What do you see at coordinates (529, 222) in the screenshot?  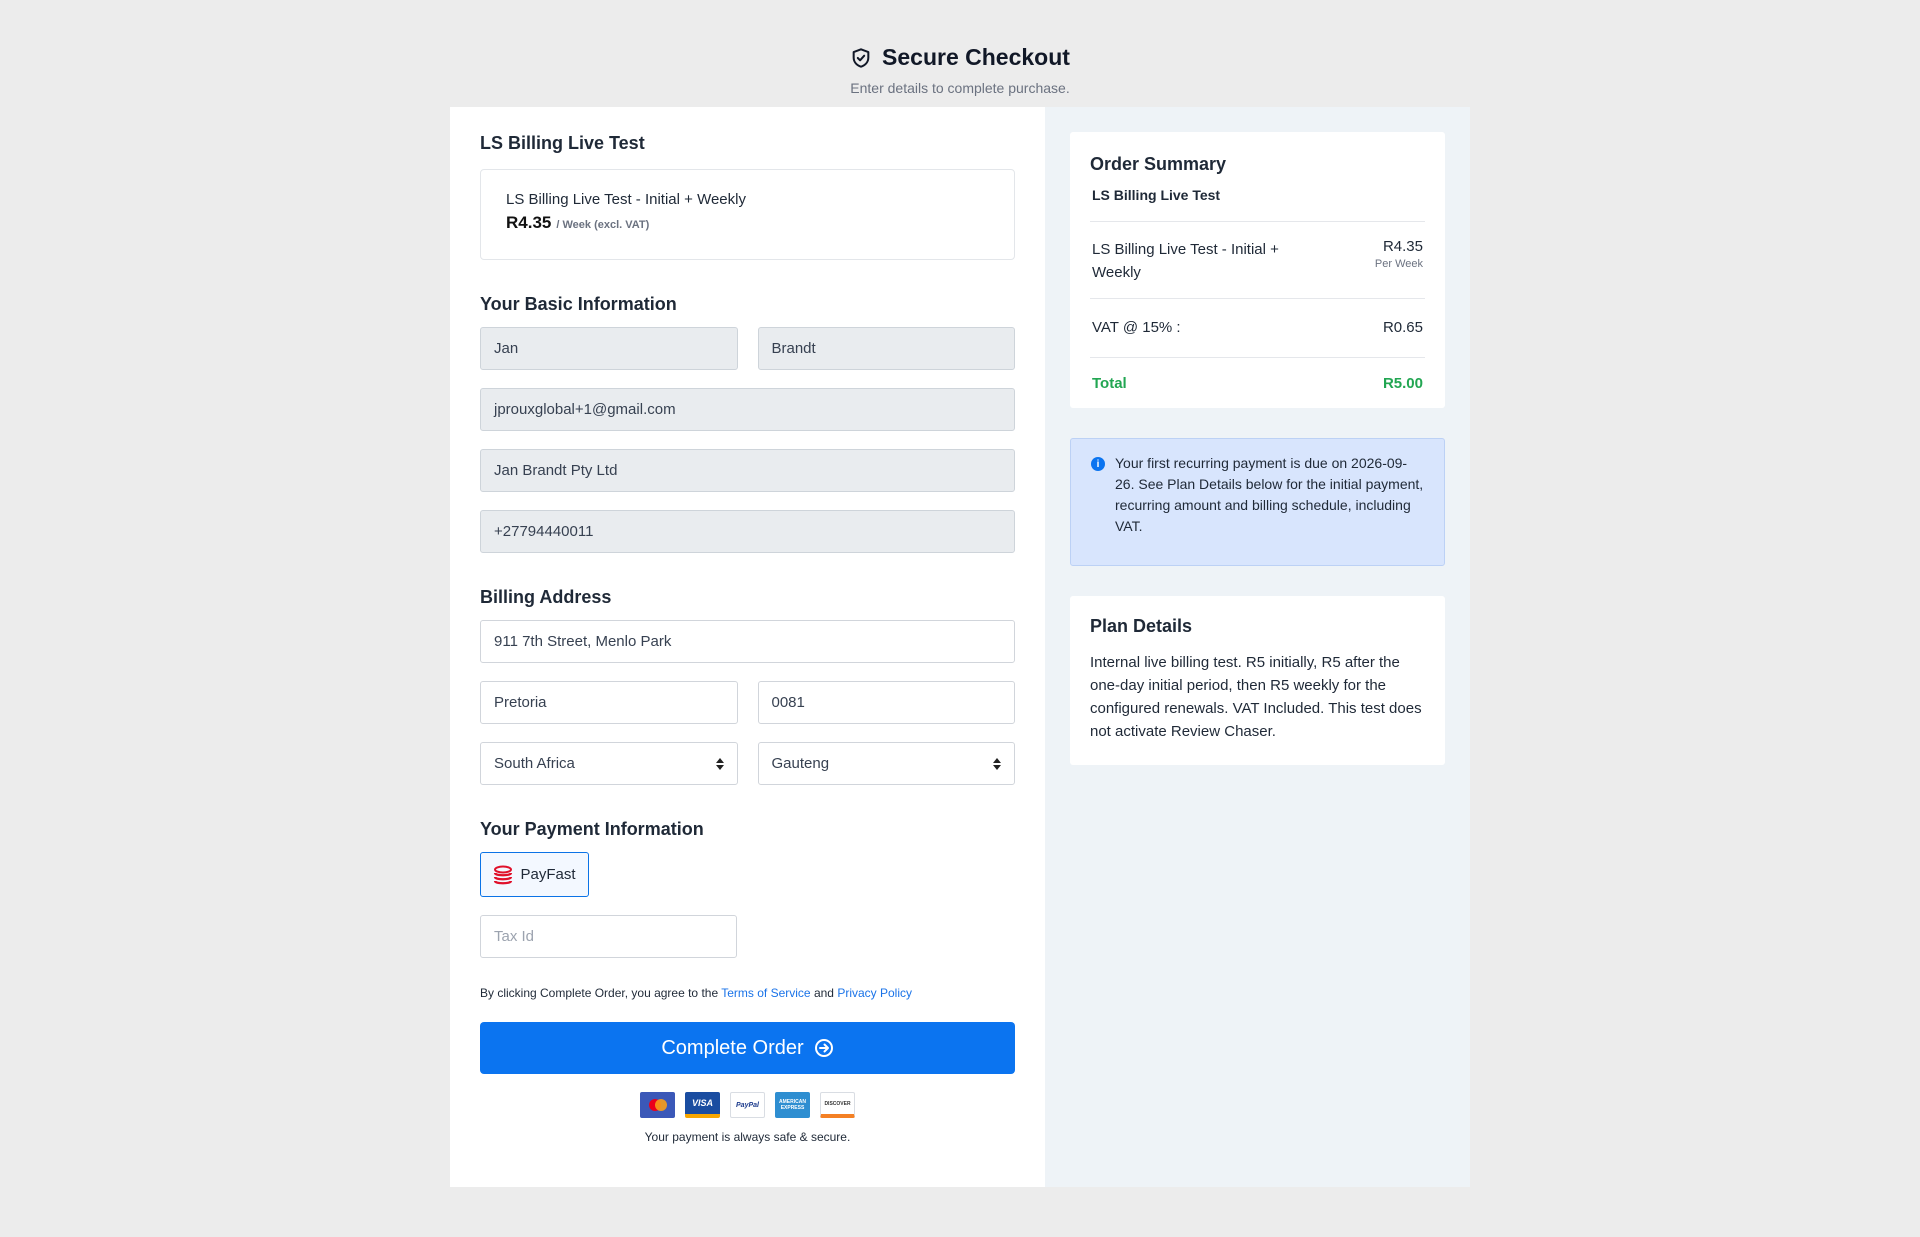 I see `price-value: R4.35` at bounding box center [529, 222].